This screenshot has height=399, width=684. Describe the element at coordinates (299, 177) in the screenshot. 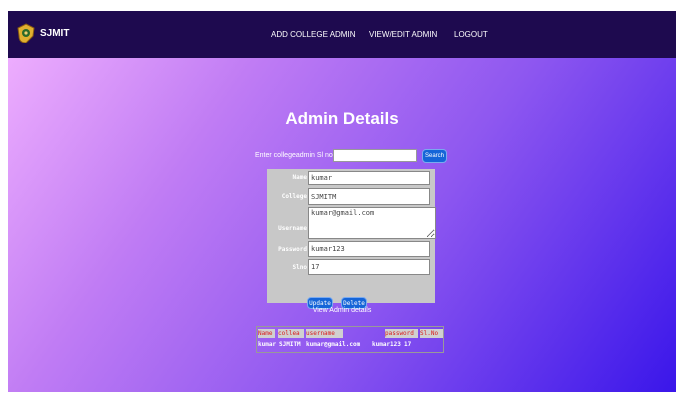

I see `name-label: Name` at that location.